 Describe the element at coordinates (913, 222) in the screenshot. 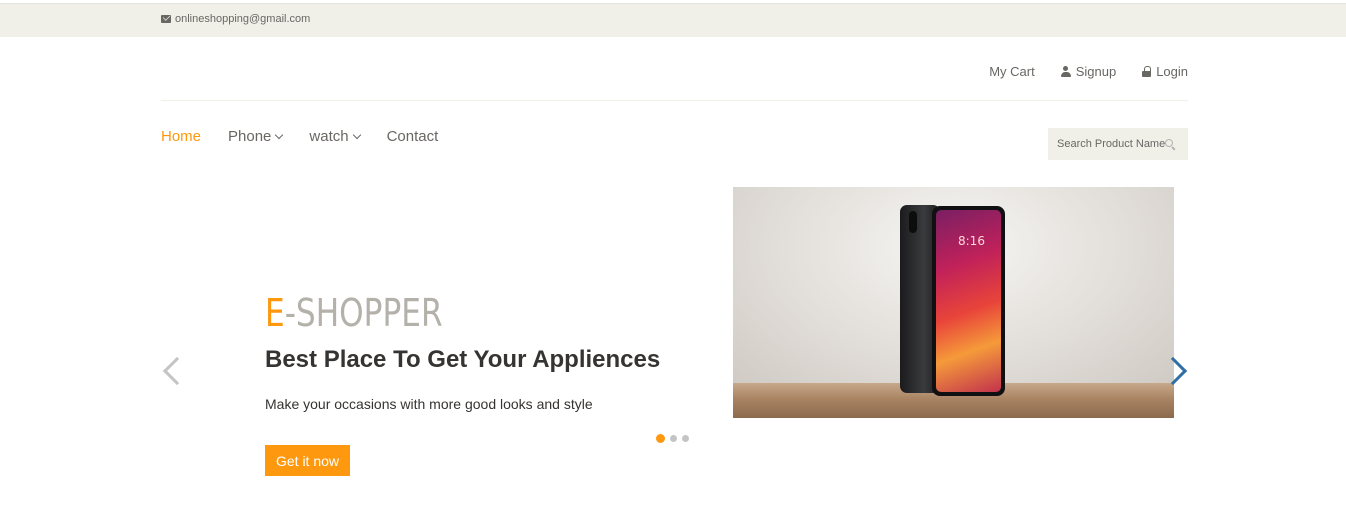

I see `phone-camera` at that location.